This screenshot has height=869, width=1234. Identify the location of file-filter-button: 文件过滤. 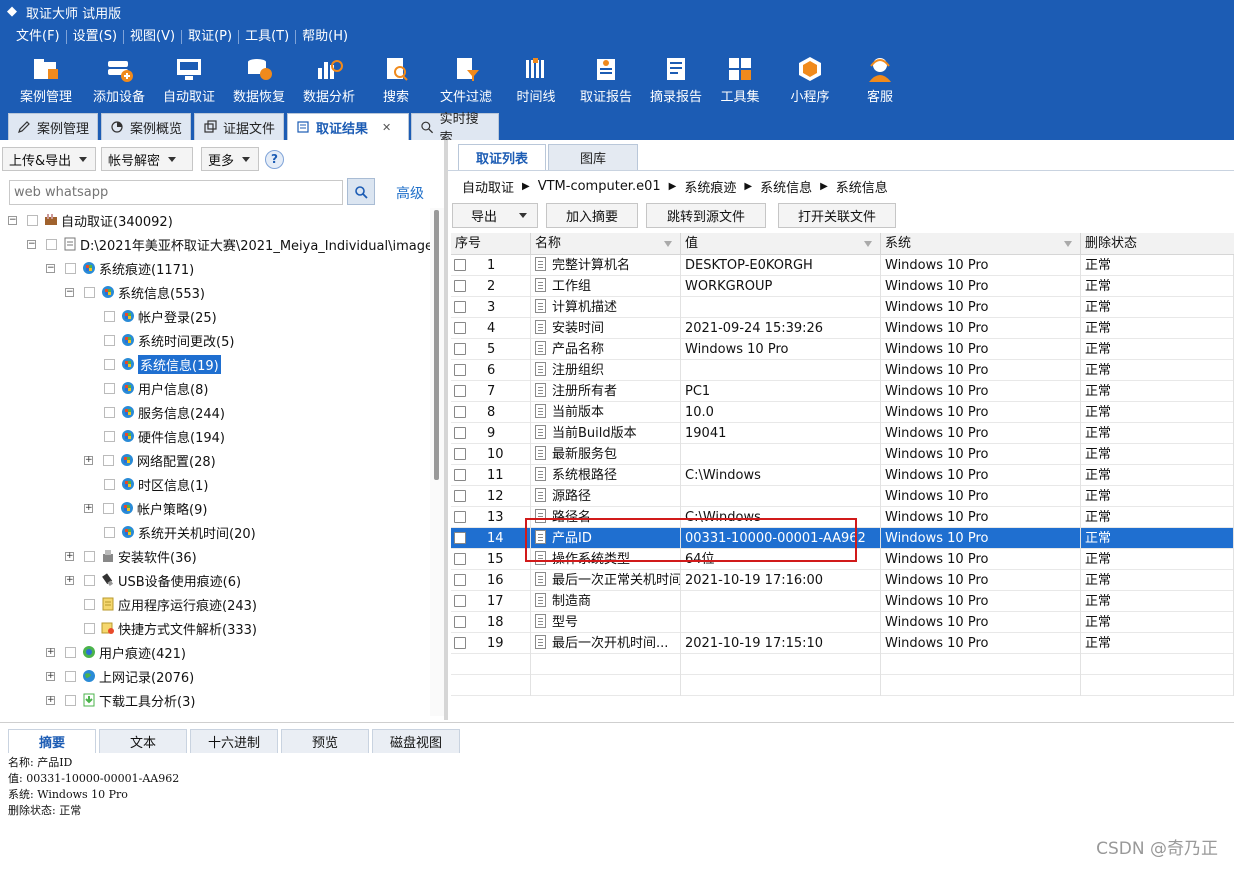
(466, 77).